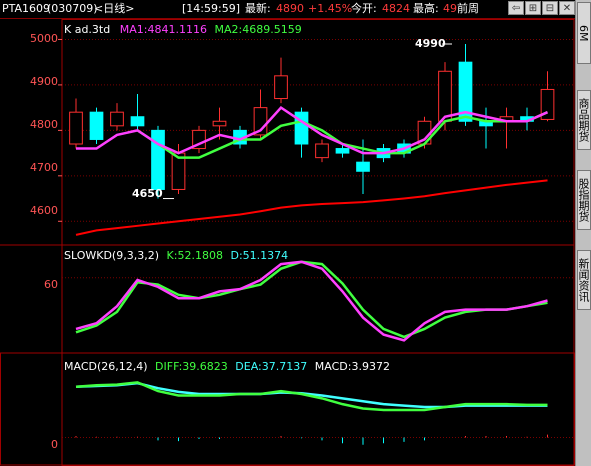  What do you see at coordinates (44, 38) in the screenshot?
I see `y-tick-5000: 5000` at bounding box center [44, 38].